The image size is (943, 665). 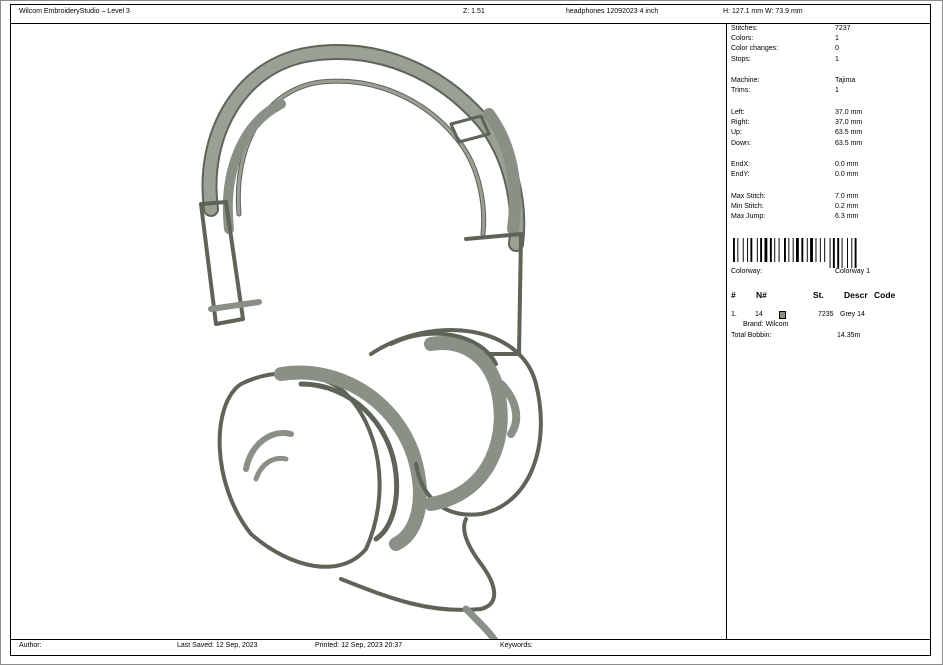 What do you see at coordinates (845, 80) in the screenshot?
I see `info-row-value: Tajima` at bounding box center [845, 80].